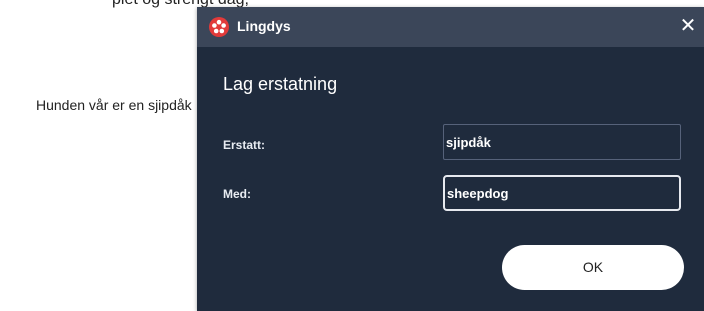  Describe the element at coordinates (114, 105) in the screenshot. I see `document-body-text: Hunden vår er en sjipdåk` at that location.